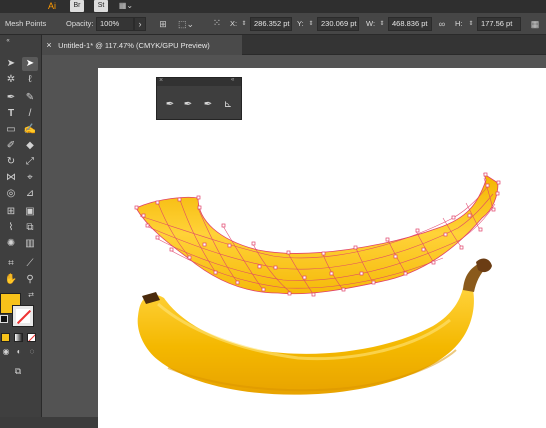 The height and width of the screenshot is (428, 546). What do you see at coordinates (410, 24) in the screenshot?
I see `width-field: 468.836 pt` at bounding box center [410, 24].